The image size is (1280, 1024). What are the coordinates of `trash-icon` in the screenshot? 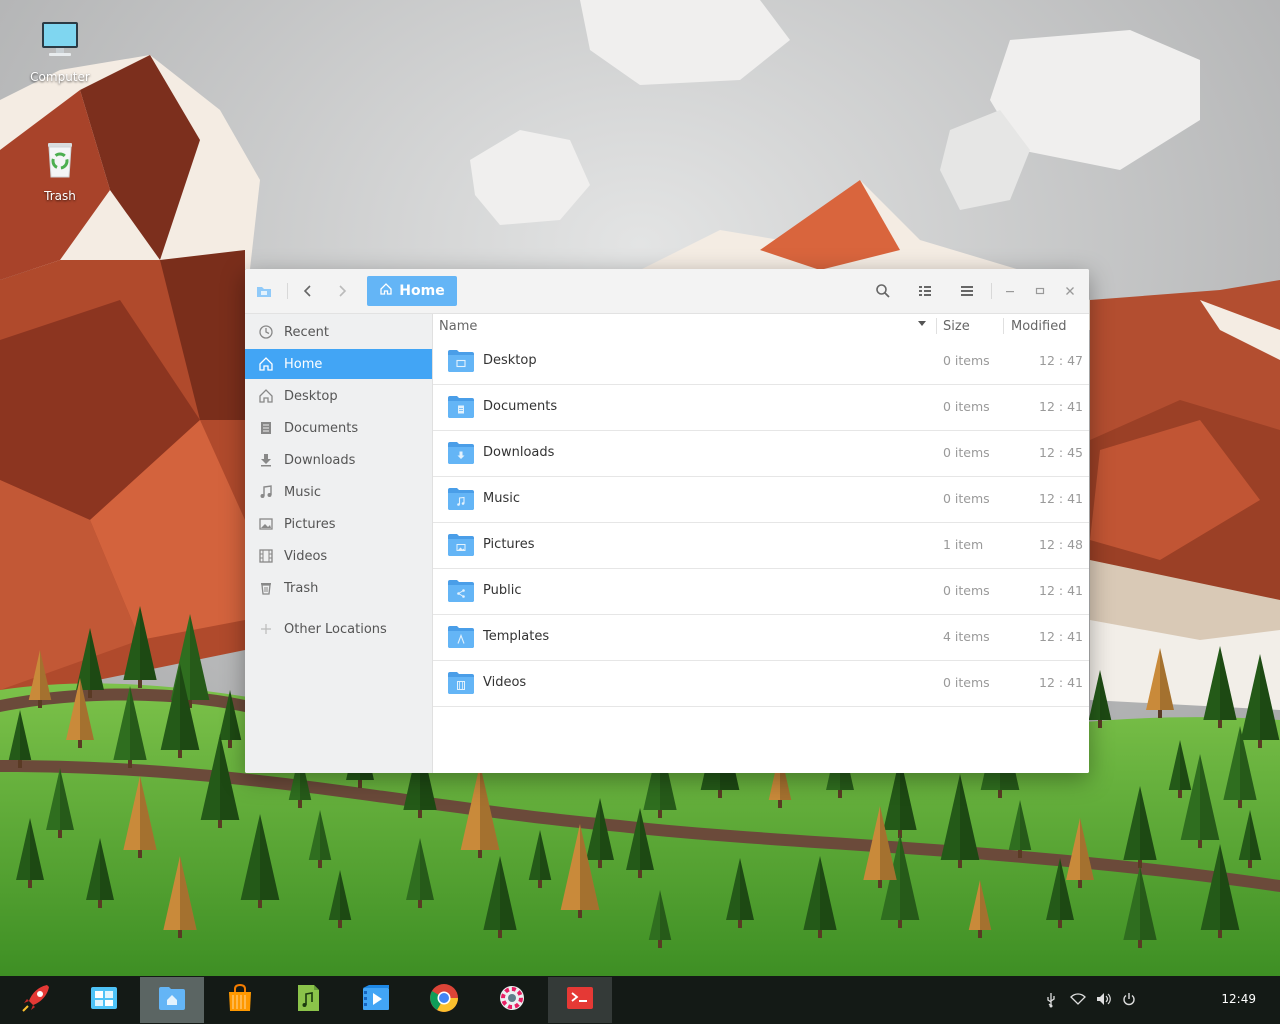 It's located at (60, 161).